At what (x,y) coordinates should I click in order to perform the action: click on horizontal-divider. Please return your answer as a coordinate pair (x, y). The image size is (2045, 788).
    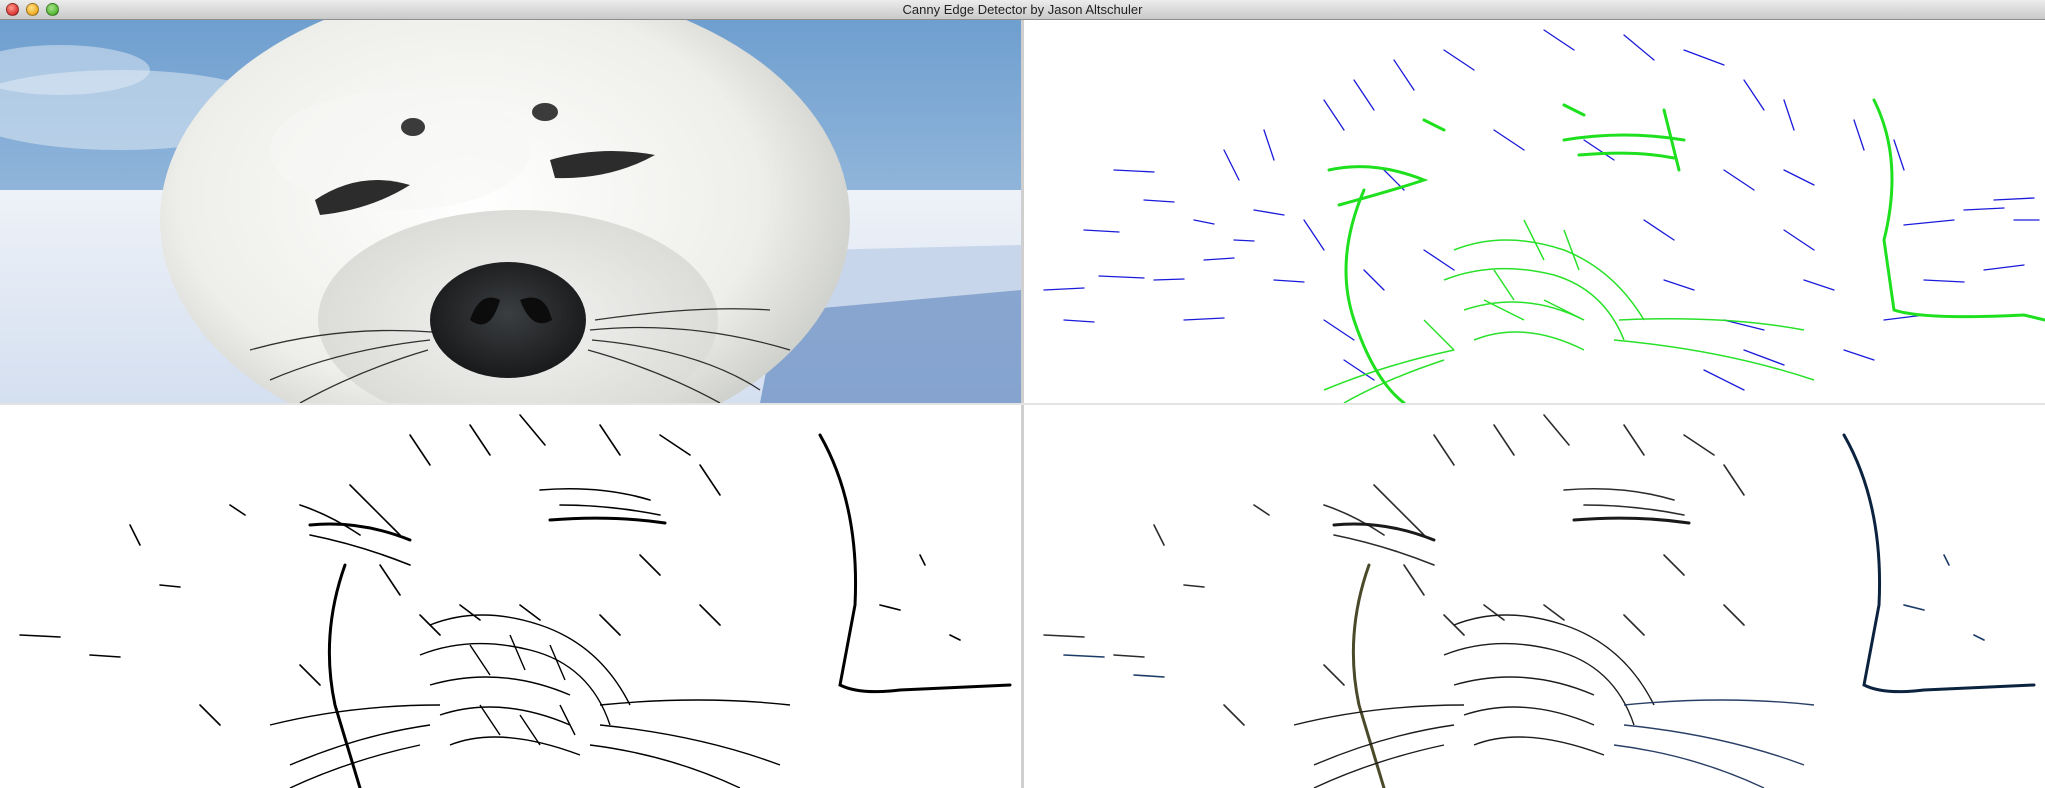
    Looking at the image, I should click on (1022, 404).